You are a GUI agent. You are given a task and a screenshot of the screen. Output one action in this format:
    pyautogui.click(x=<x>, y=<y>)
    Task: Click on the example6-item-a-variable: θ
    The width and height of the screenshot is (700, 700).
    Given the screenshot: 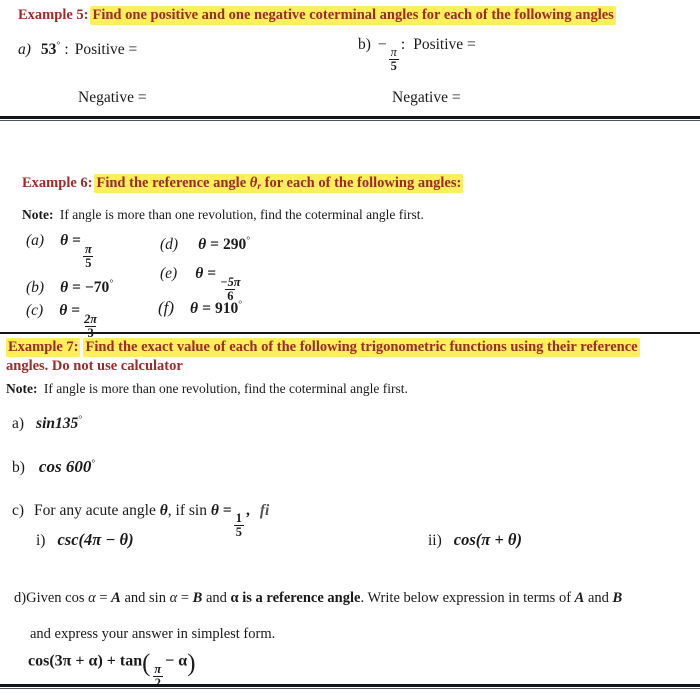 What is the action you would take?
    pyautogui.click(x=64, y=240)
    